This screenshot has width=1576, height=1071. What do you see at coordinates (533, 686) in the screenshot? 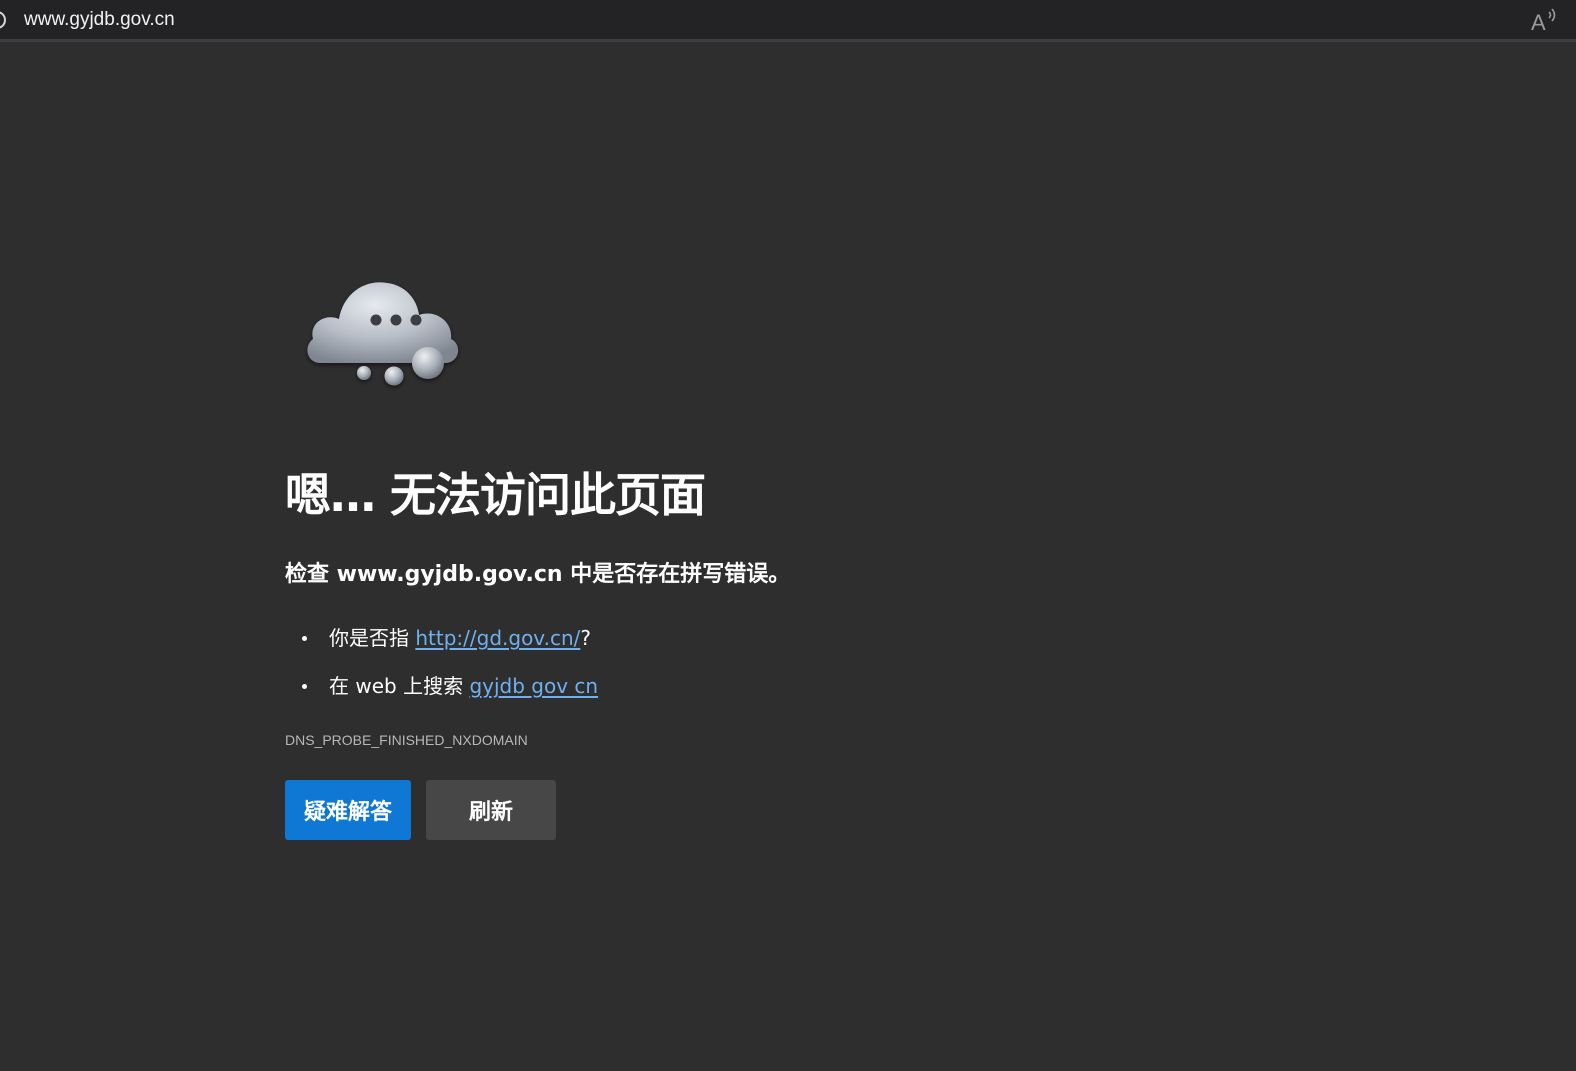
I see `web-search-link: gyjdb gov cn` at bounding box center [533, 686].